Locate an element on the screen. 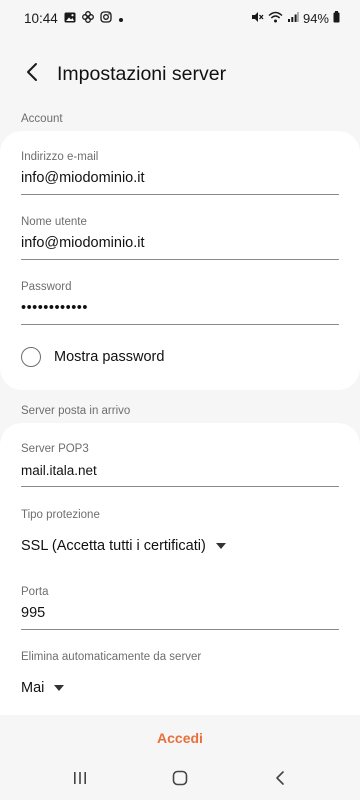  signal-icon is located at coordinates (293, 18).